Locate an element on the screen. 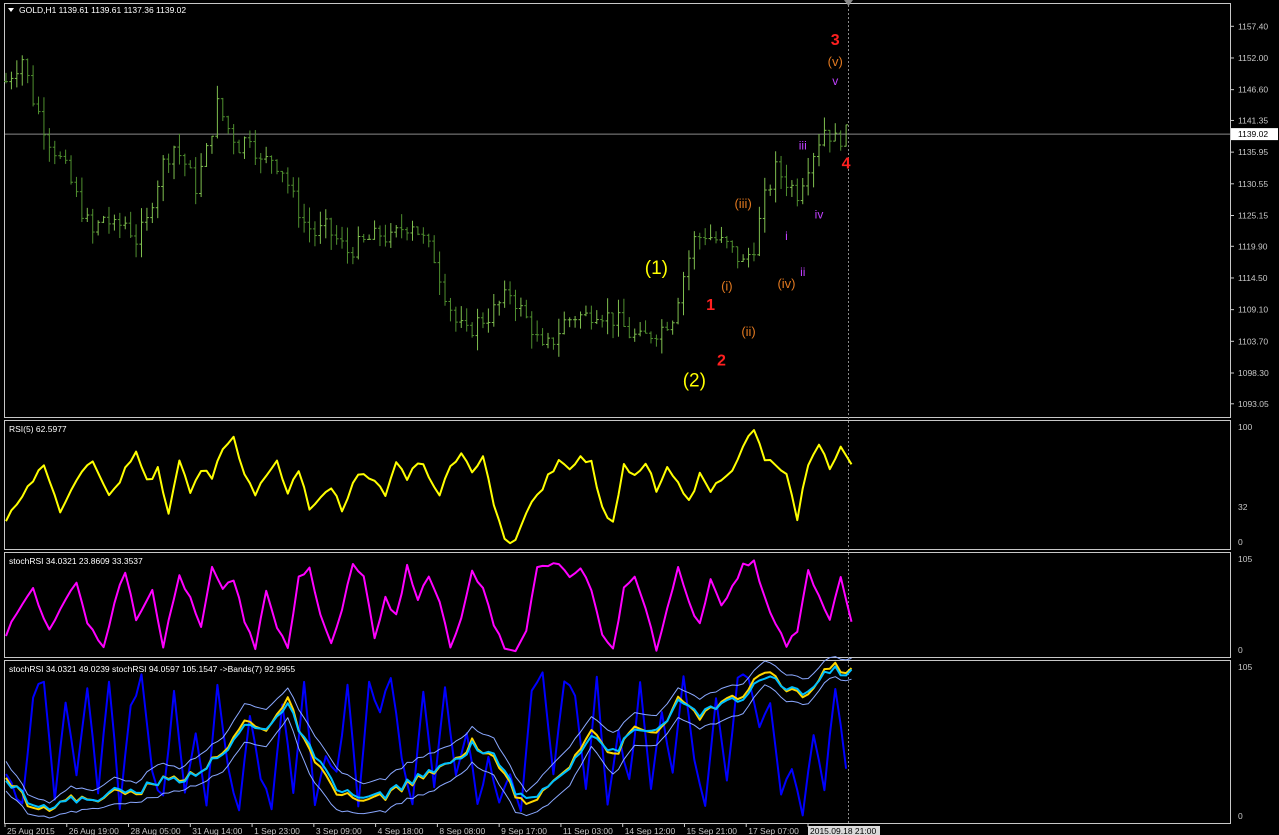  price-axis-label: 1141.35 is located at coordinates (1253, 120).